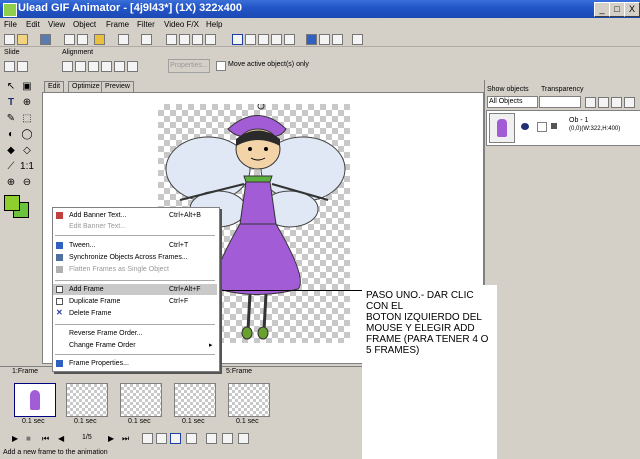 This screenshot has width=640, height=459. I want to click on object-select-tool-icon: ▣, so click(27, 87).